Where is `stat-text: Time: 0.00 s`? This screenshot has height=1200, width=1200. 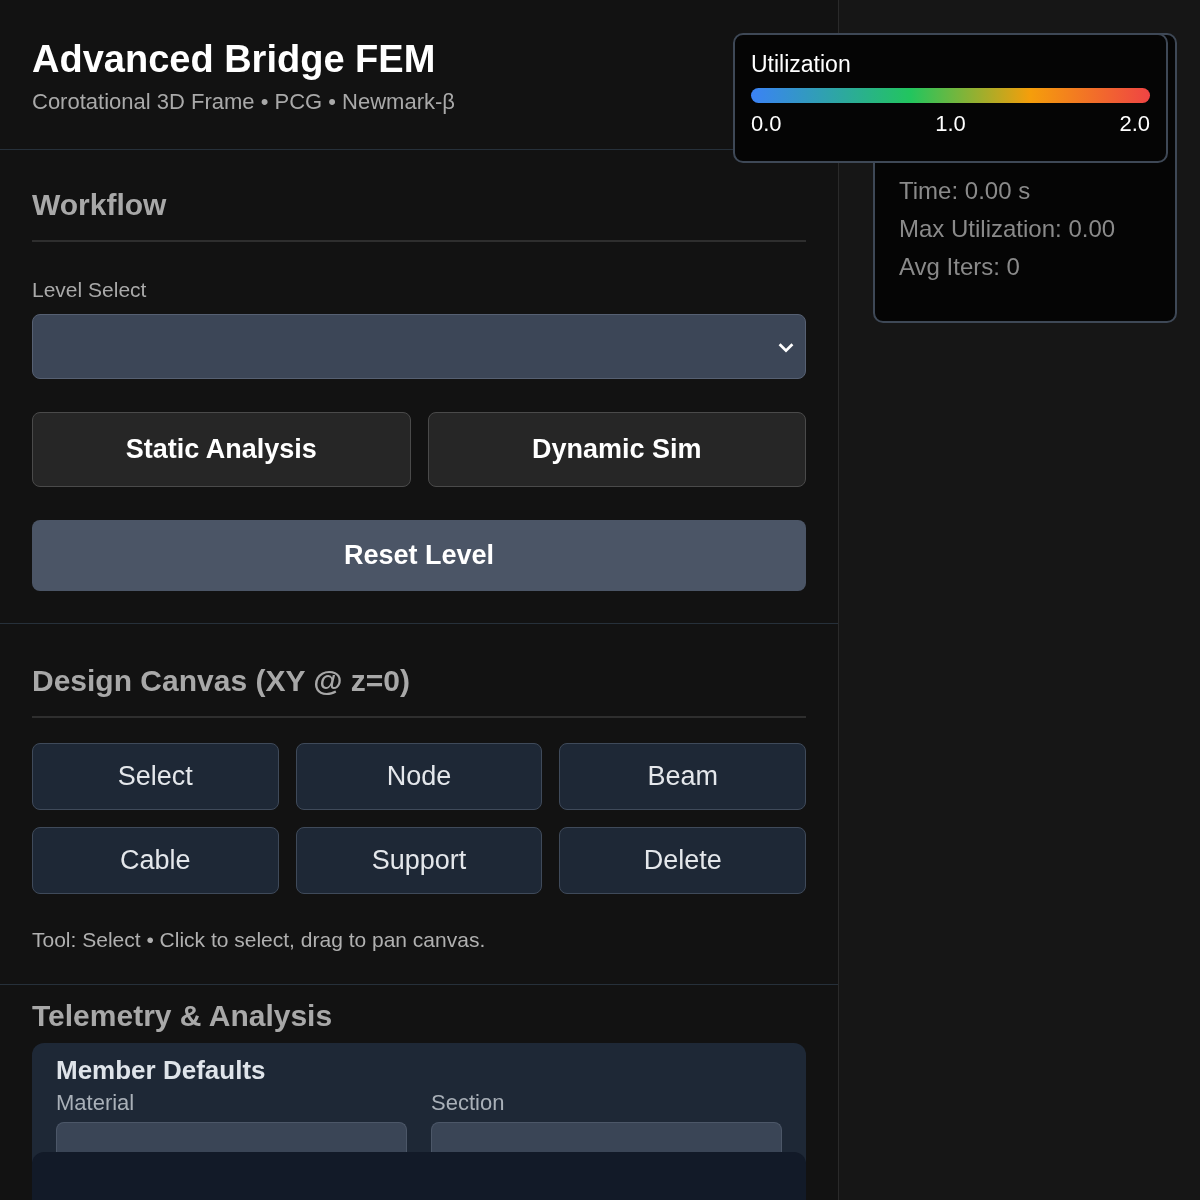 stat-text: Time: 0.00 s is located at coordinates (965, 191).